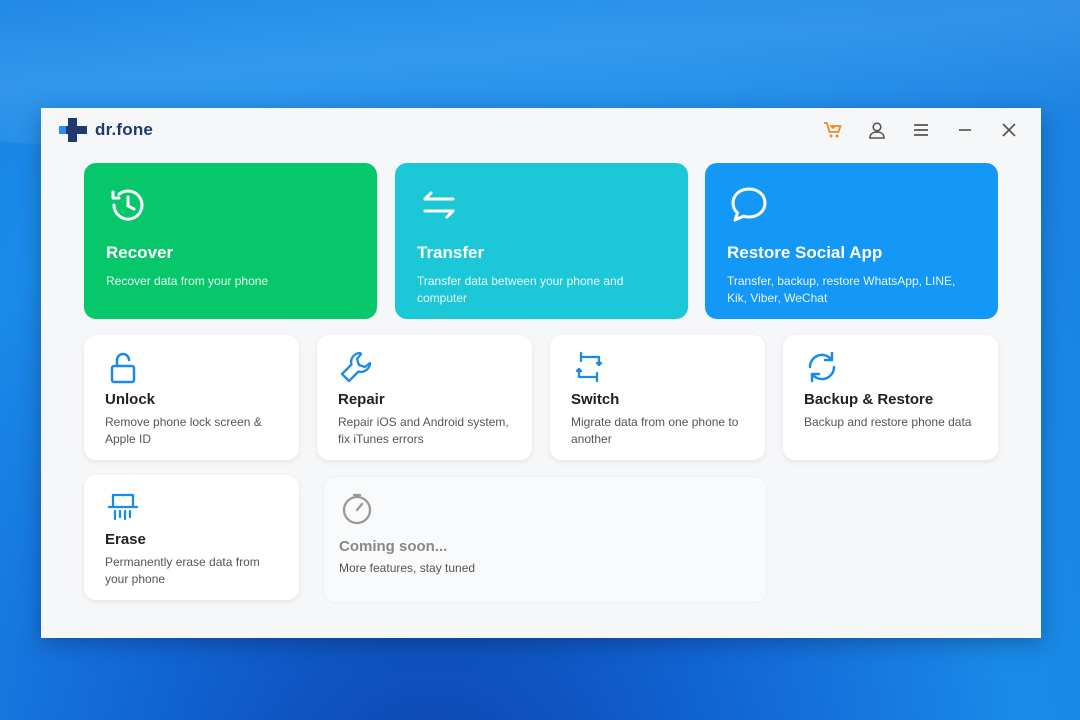 The height and width of the screenshot is (720, 1080). I want to click on coming-soon-desc: More features, stay tuned, so click(407, 568).